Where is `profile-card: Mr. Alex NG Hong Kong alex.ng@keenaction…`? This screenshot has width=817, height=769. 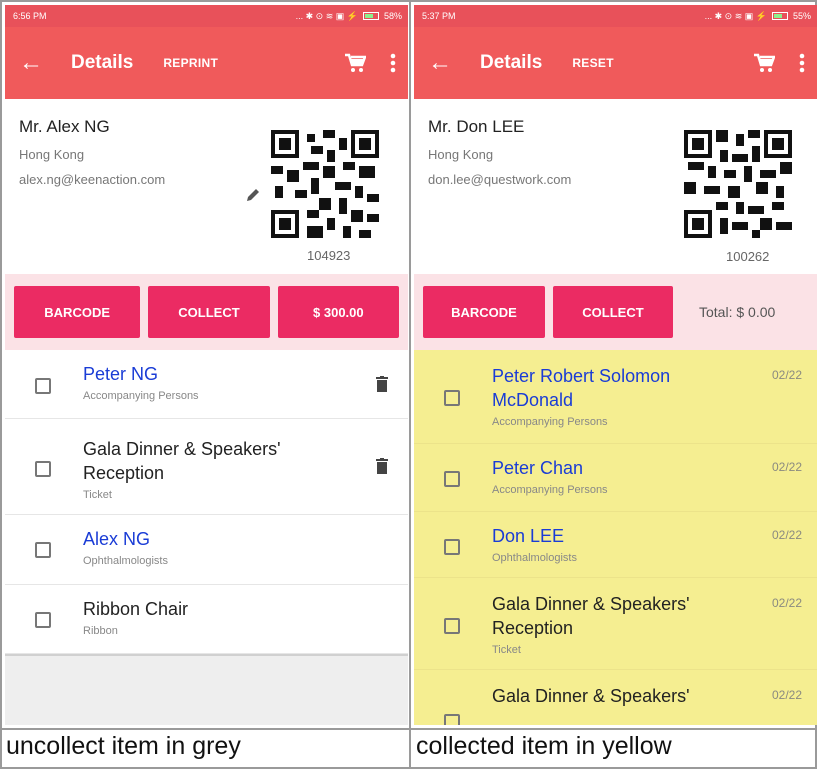 profile-card: Mr. Alex NG Hong Kong alex.ng@keenaction… is located at coordinates (206, 186).